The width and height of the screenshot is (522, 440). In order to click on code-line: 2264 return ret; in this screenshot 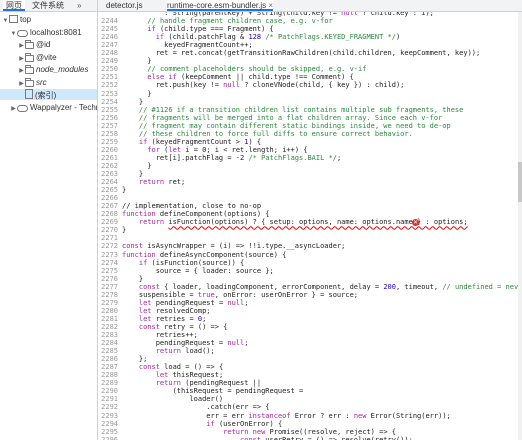, I will do `click(310, 182)`.